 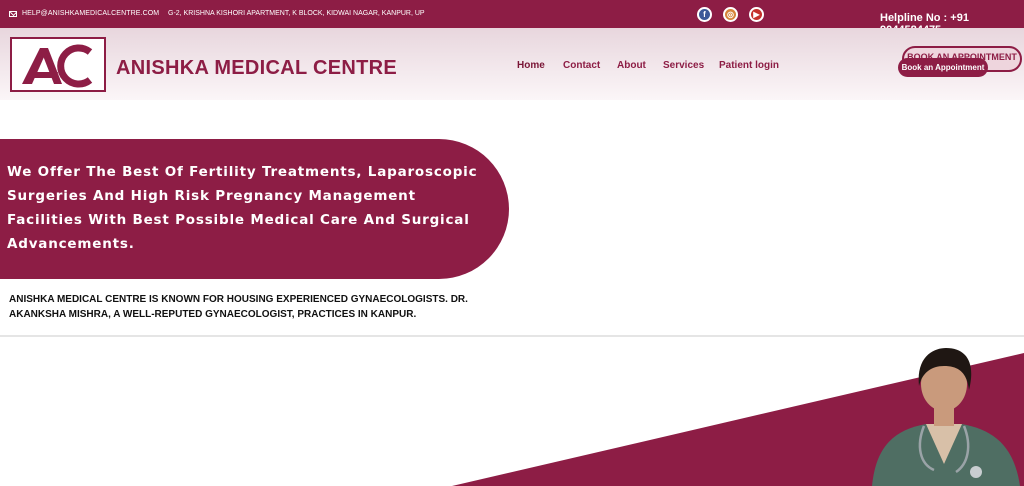 What do you see at coordinates (946, 417) in the screenshot?
I see `doctor-image` at bounding box center [946, 417].